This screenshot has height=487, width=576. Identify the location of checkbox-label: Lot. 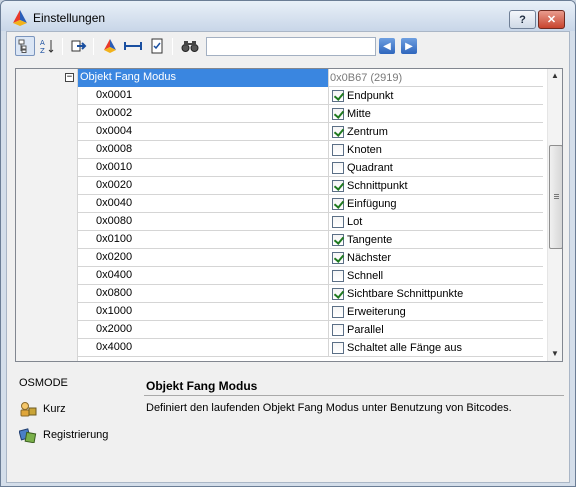
(355, 221).